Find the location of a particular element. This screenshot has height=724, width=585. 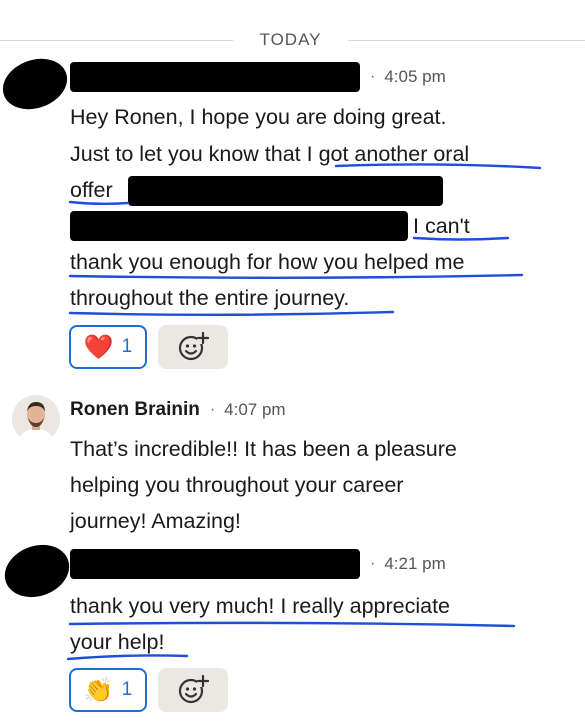

message-header: · 4:05 pm is located at coordinates (258, 77).